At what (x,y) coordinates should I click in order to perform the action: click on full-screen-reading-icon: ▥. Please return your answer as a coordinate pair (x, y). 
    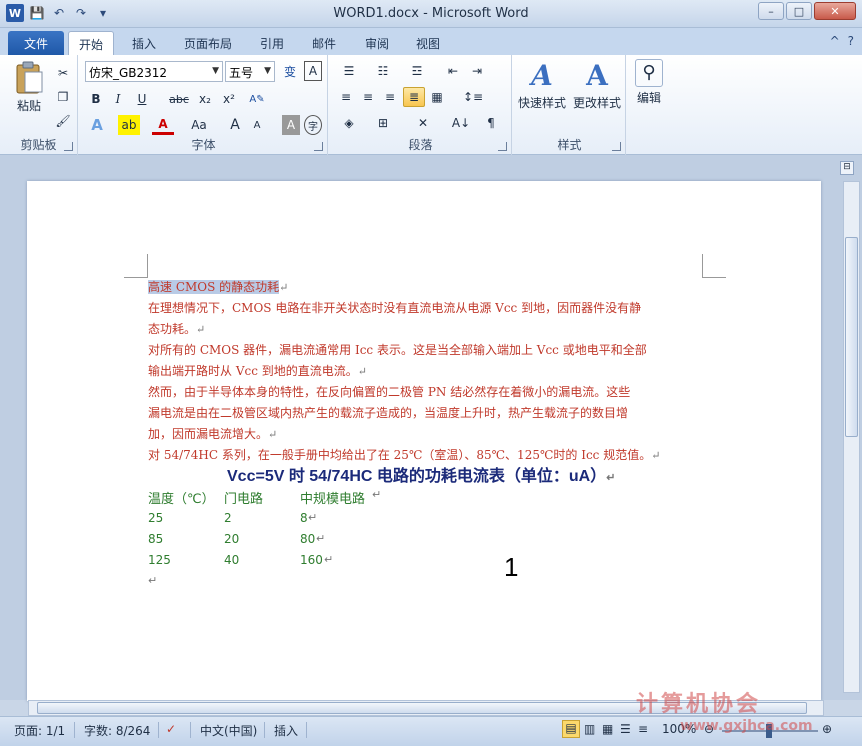
    Looking at the image, I should click on (589, 729).